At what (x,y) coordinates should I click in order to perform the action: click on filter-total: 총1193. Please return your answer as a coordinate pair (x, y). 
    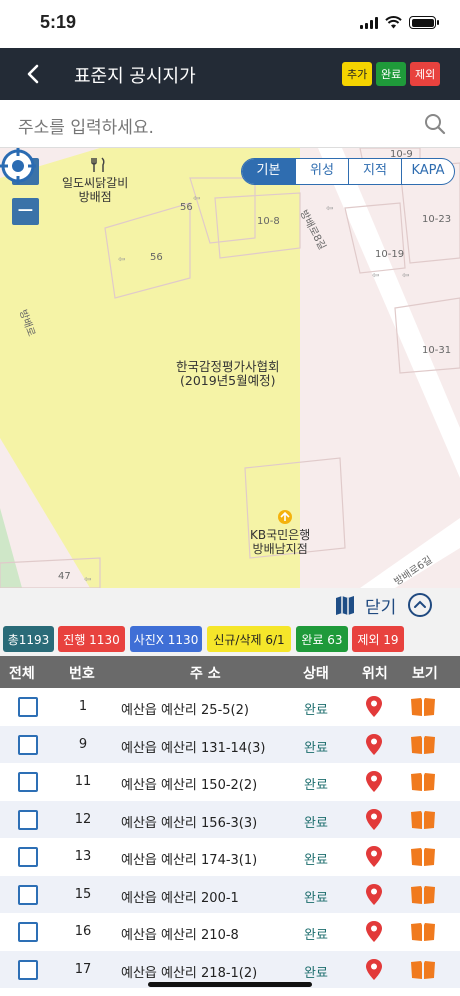
    Looking at the image, I should click on (28, 639).